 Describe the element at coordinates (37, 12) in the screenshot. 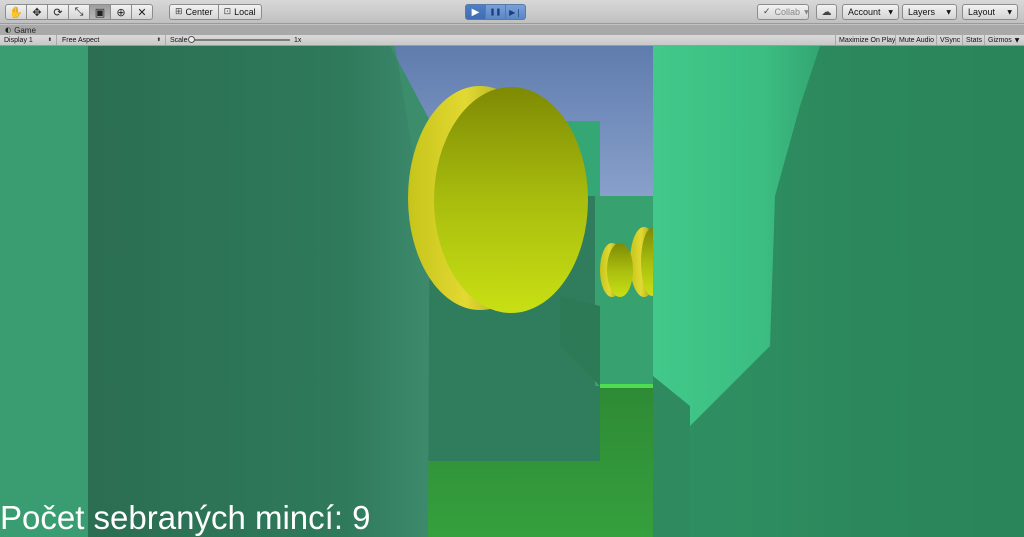

I see `move-tool-icon: ✥` at that location.